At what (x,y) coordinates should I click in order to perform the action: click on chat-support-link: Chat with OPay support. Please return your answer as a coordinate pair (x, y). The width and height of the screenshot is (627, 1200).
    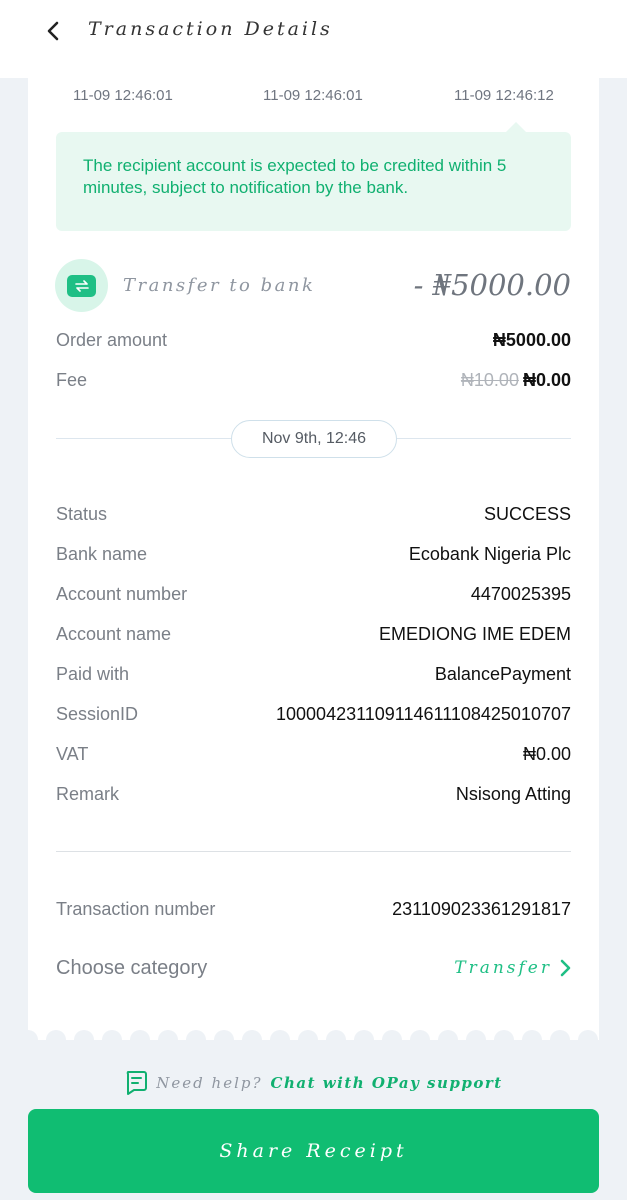
    Looking at the image, I should click on (387, 1083).